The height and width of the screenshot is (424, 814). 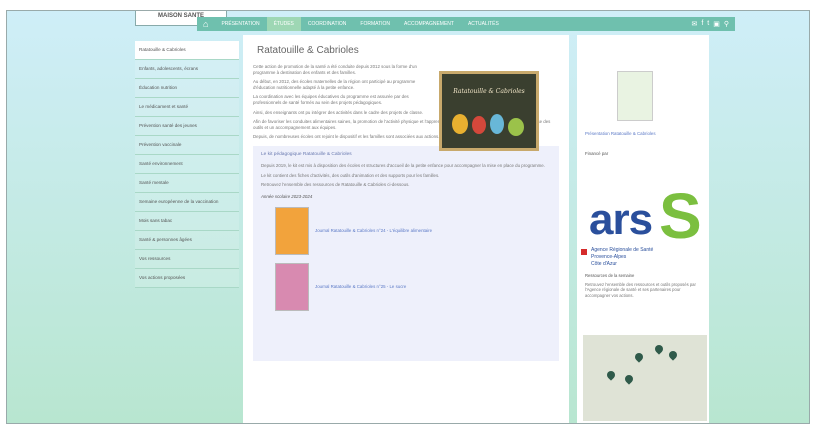 What do you see at coordinates (429, 24) in the screenshot?
I see `nav-item-accompagnement: Accompagnement` at bounding box center [429, 24].